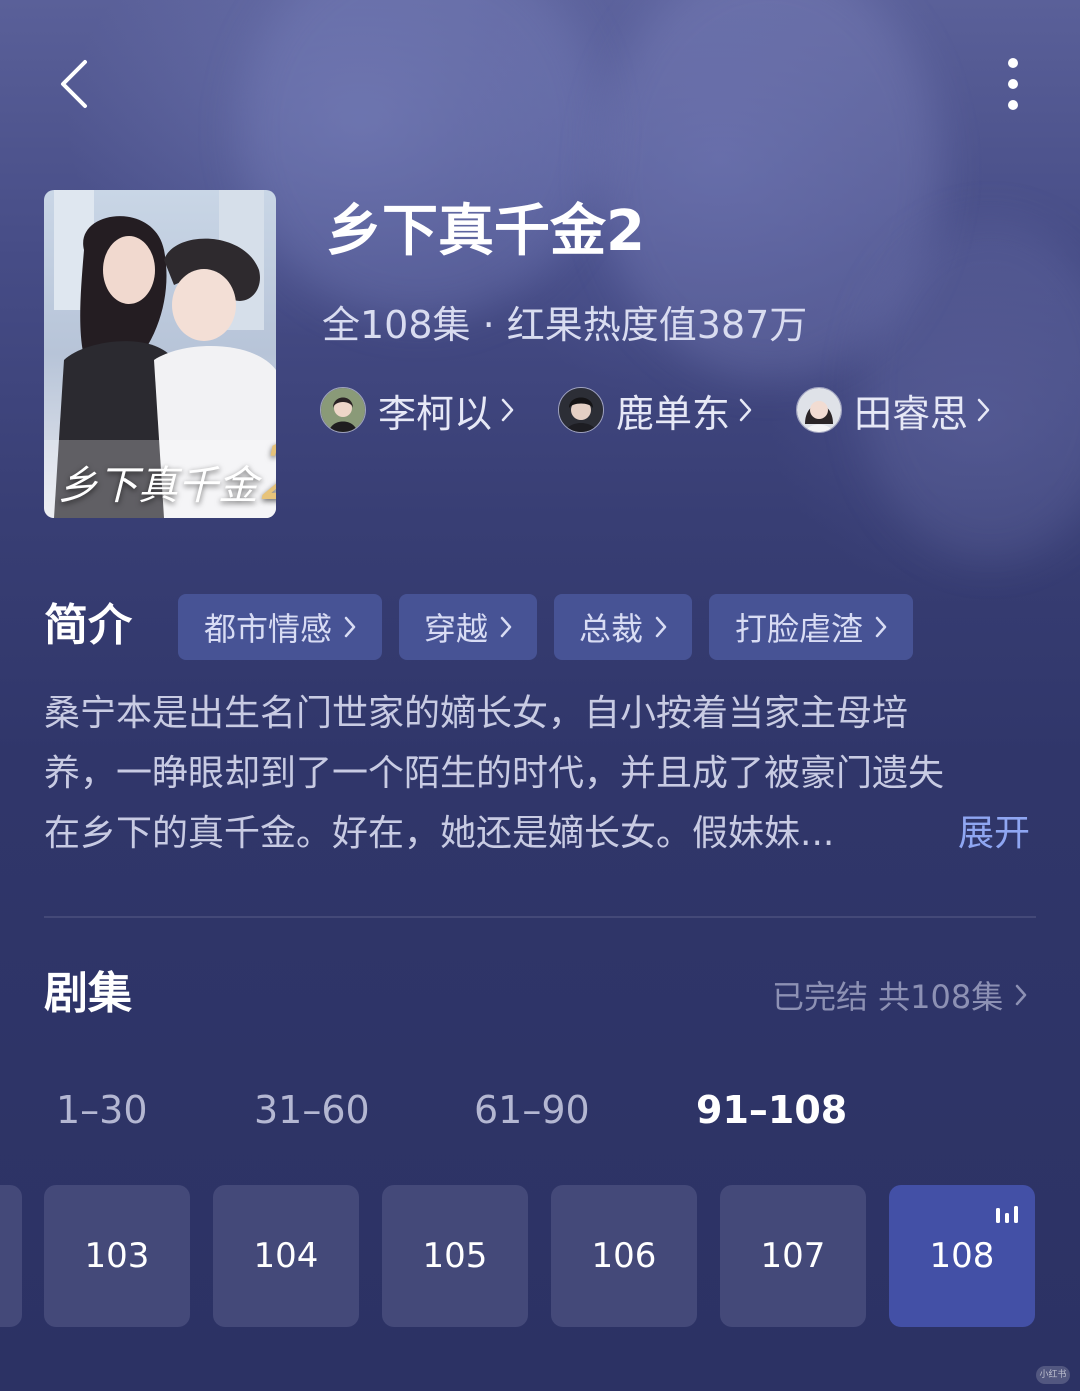 The height and width of the screenshot is (1391, 1080). I want to click on tag-button: 打脸虐渣, so click(811, 627).